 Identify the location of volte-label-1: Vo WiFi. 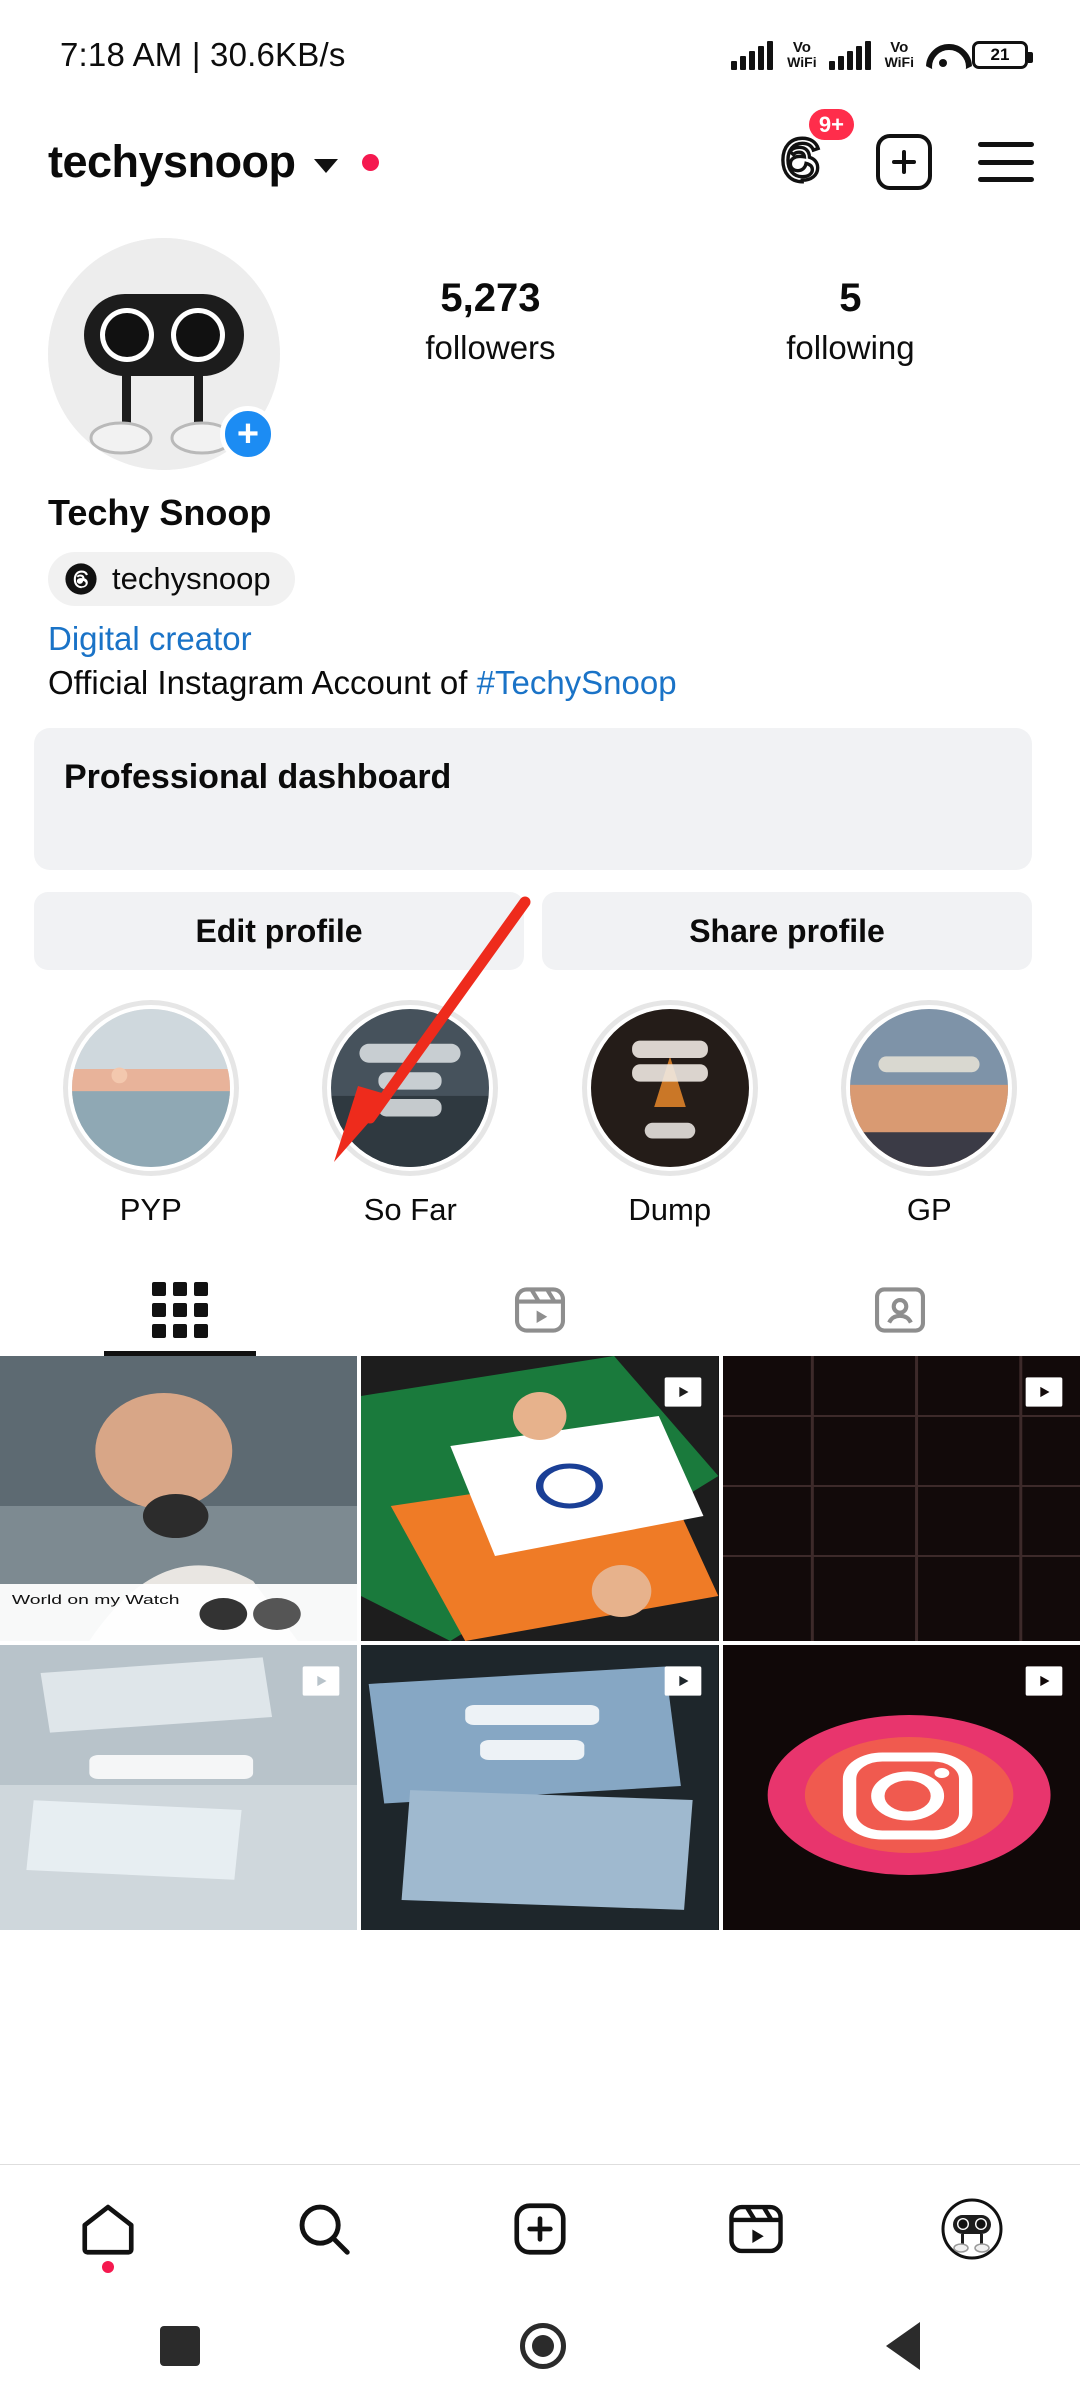
(802, 55).